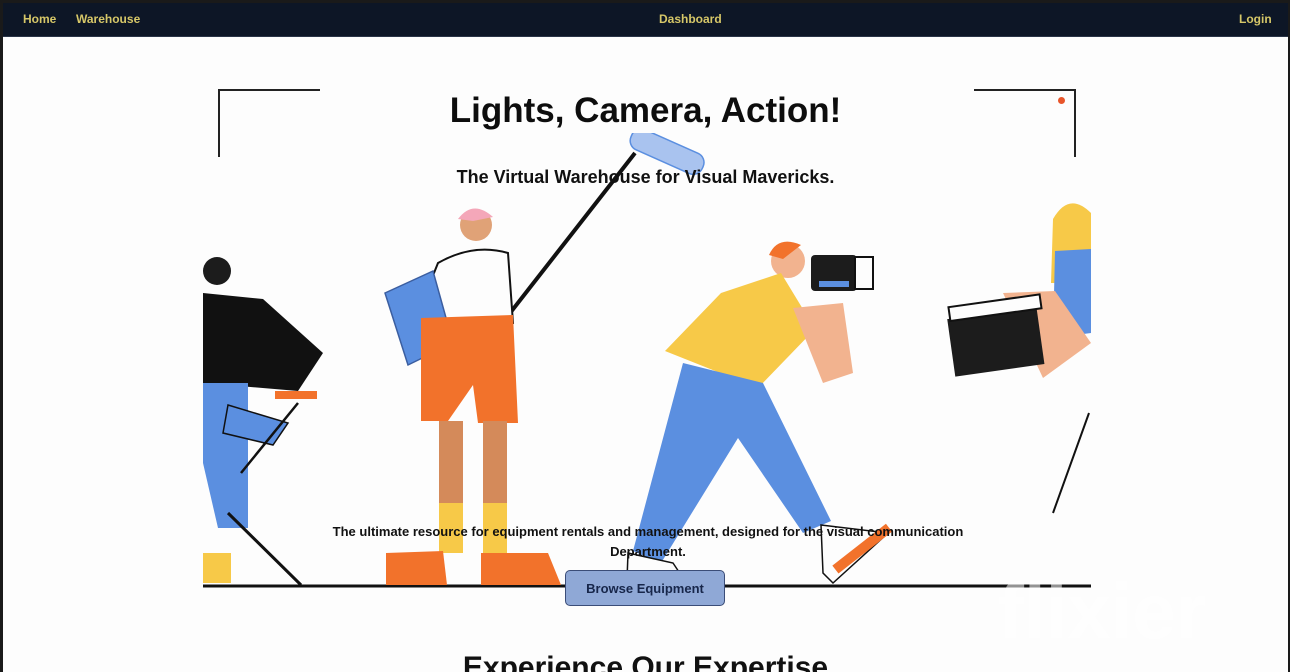 This screenshot has width=1290, height=672. What do you see at coordinates (108, 19) in the screenshot?
I see `nav-warehouse-link: Warehouse` at bounding box center [108, 19].